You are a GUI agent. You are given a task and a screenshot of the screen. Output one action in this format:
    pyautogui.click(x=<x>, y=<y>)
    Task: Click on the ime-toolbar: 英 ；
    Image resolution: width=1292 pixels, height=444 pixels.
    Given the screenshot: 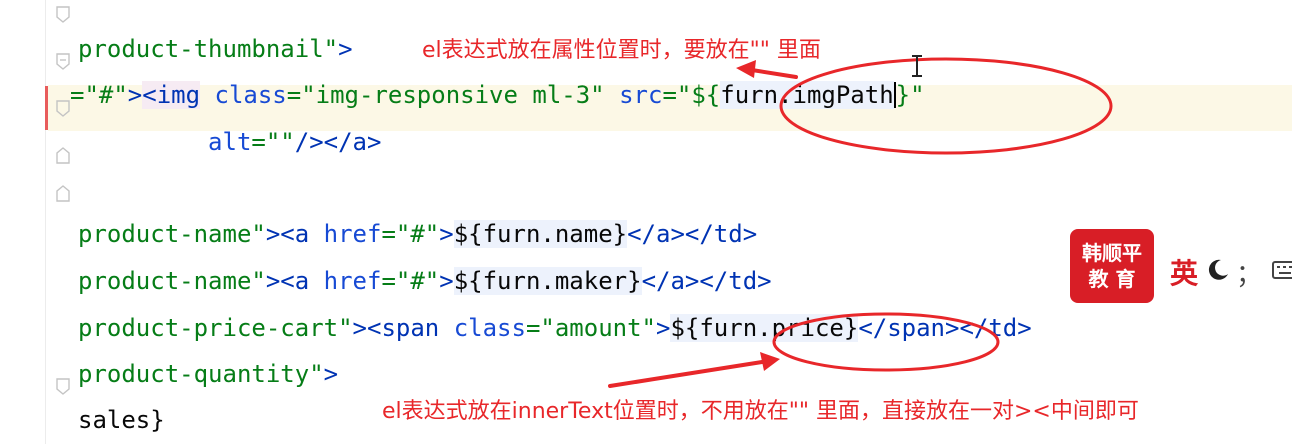 What is the action you would take?
    pyautogui.click(x=1226, y=272)
    